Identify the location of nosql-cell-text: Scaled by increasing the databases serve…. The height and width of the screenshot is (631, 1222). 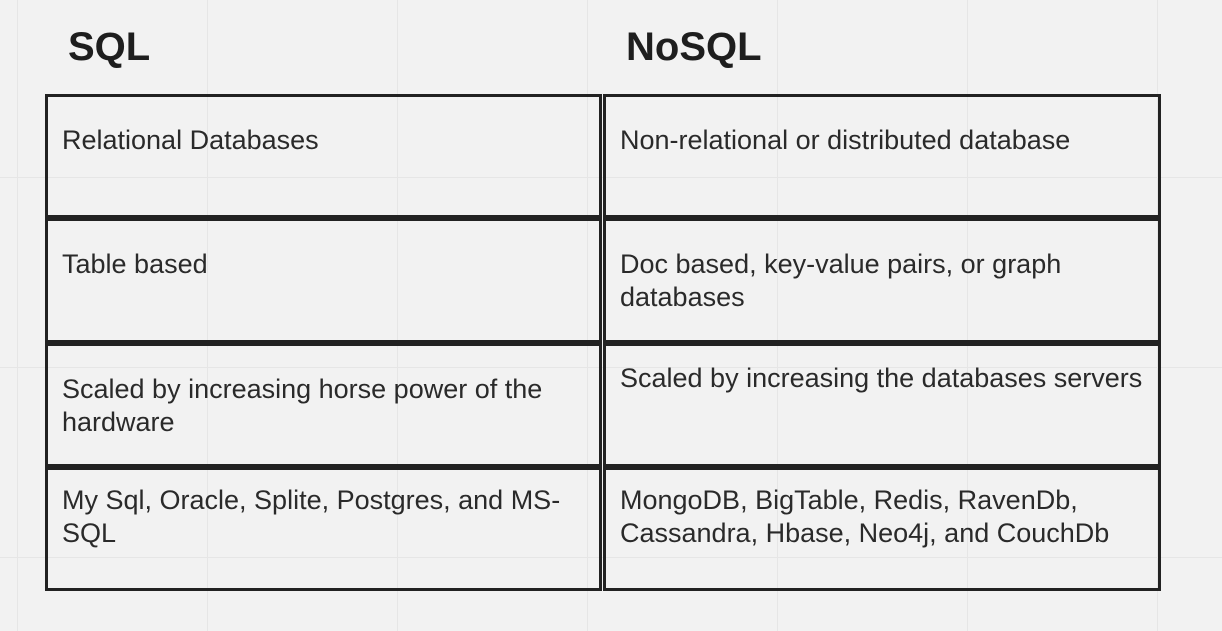
(881, 378).